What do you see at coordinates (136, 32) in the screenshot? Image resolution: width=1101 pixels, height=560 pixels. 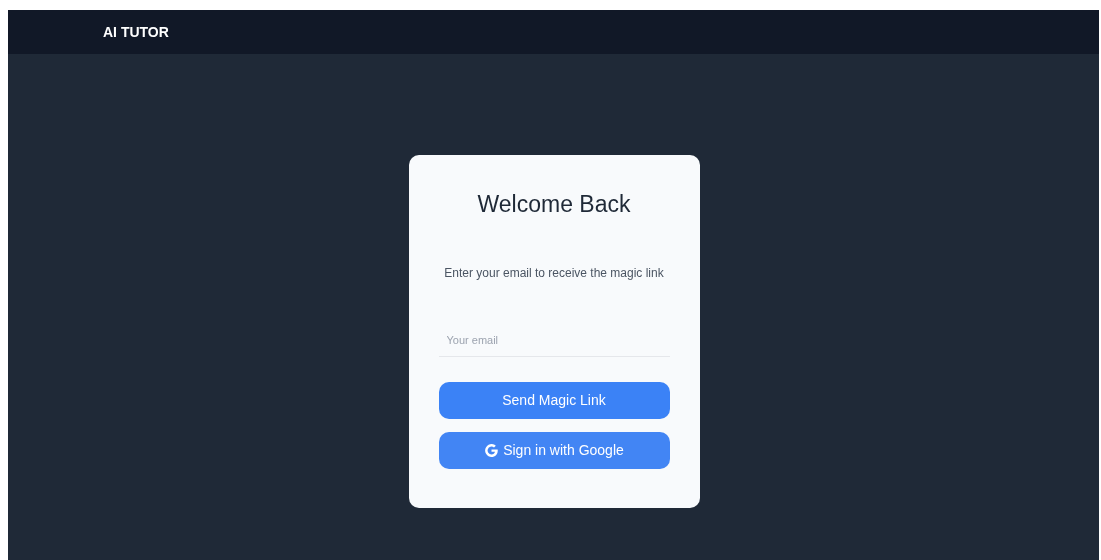 I see `brand-title: AI TUTOR` at bounding box center [136, 32].